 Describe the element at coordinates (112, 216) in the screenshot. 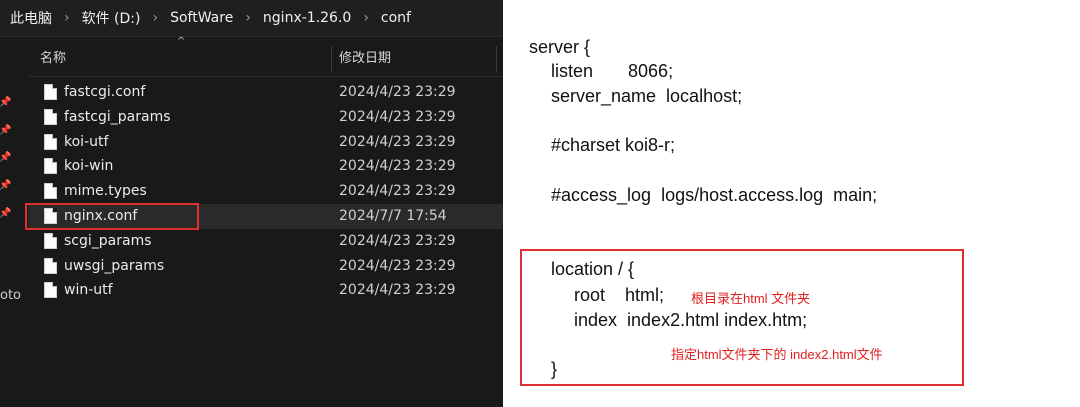

I see `nginx-conf-highlight-box` at that location.